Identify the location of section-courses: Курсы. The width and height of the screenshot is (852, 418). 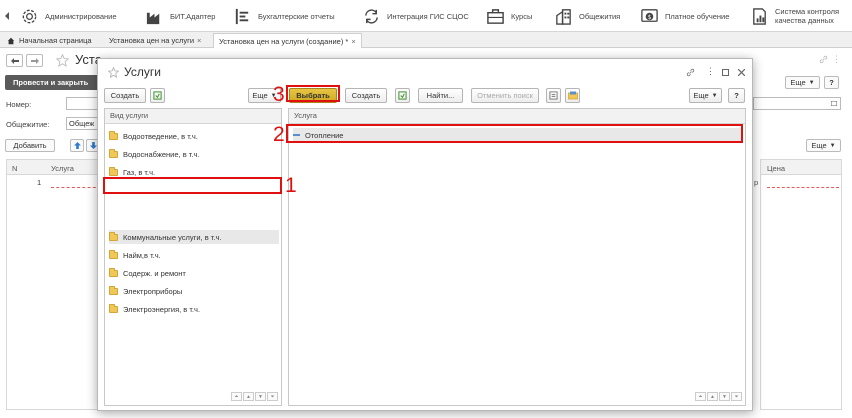
(509, 16).